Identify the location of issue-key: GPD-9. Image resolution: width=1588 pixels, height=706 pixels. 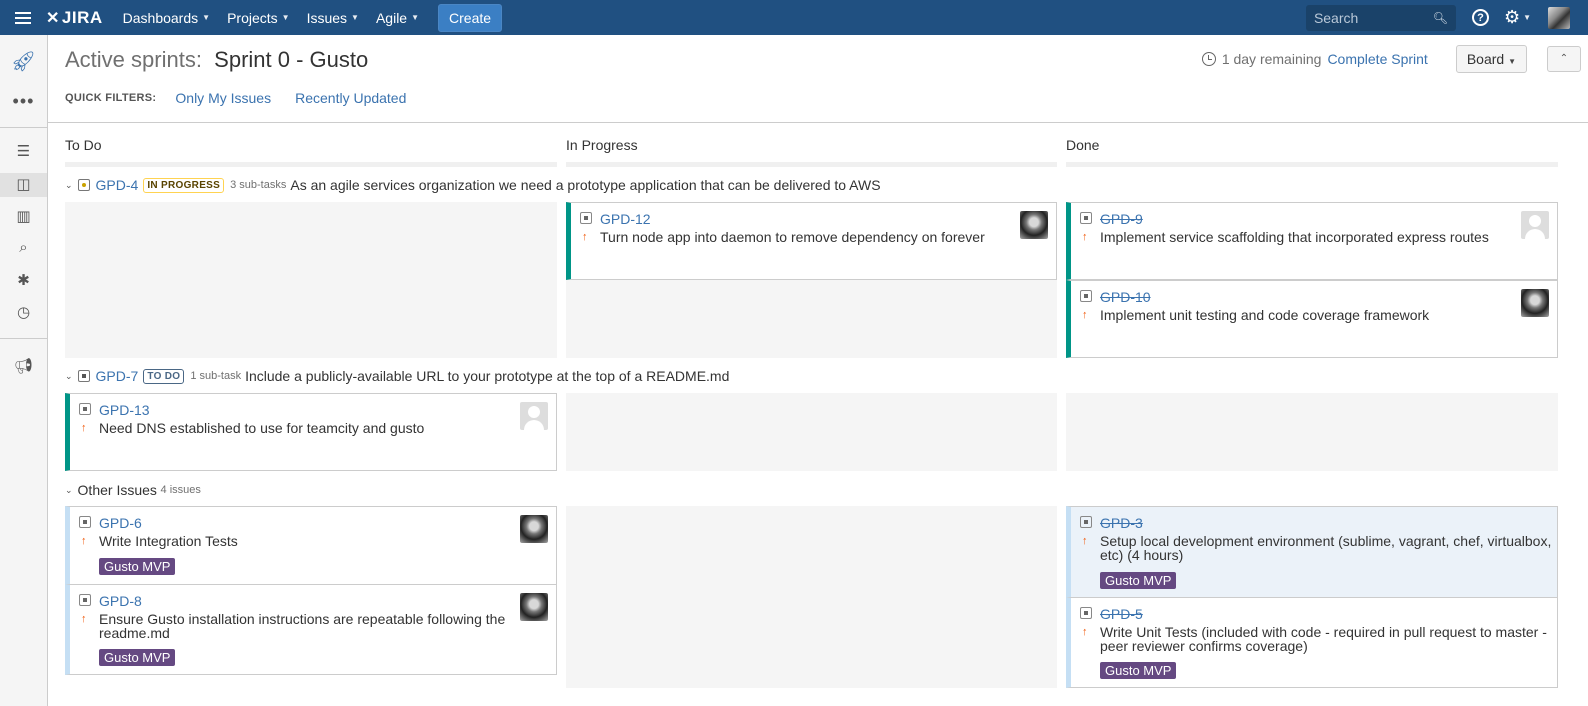
(1121, 219).